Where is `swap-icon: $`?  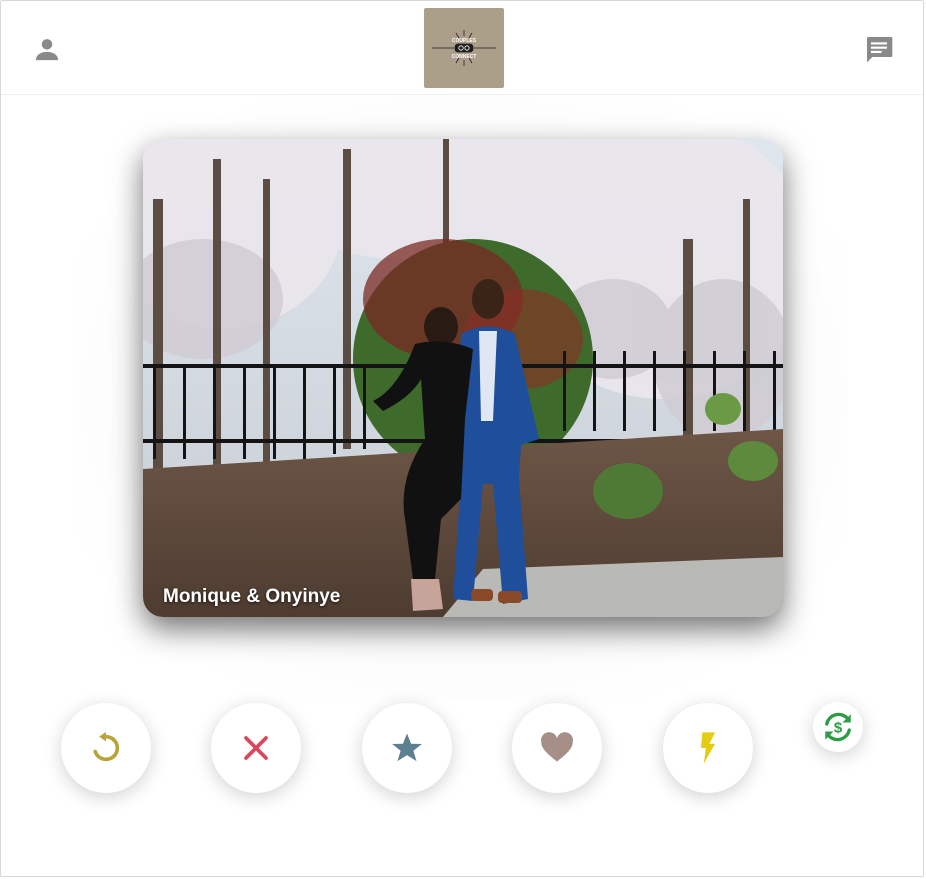
swap-icon: $ is located at coordinates (838, 727).